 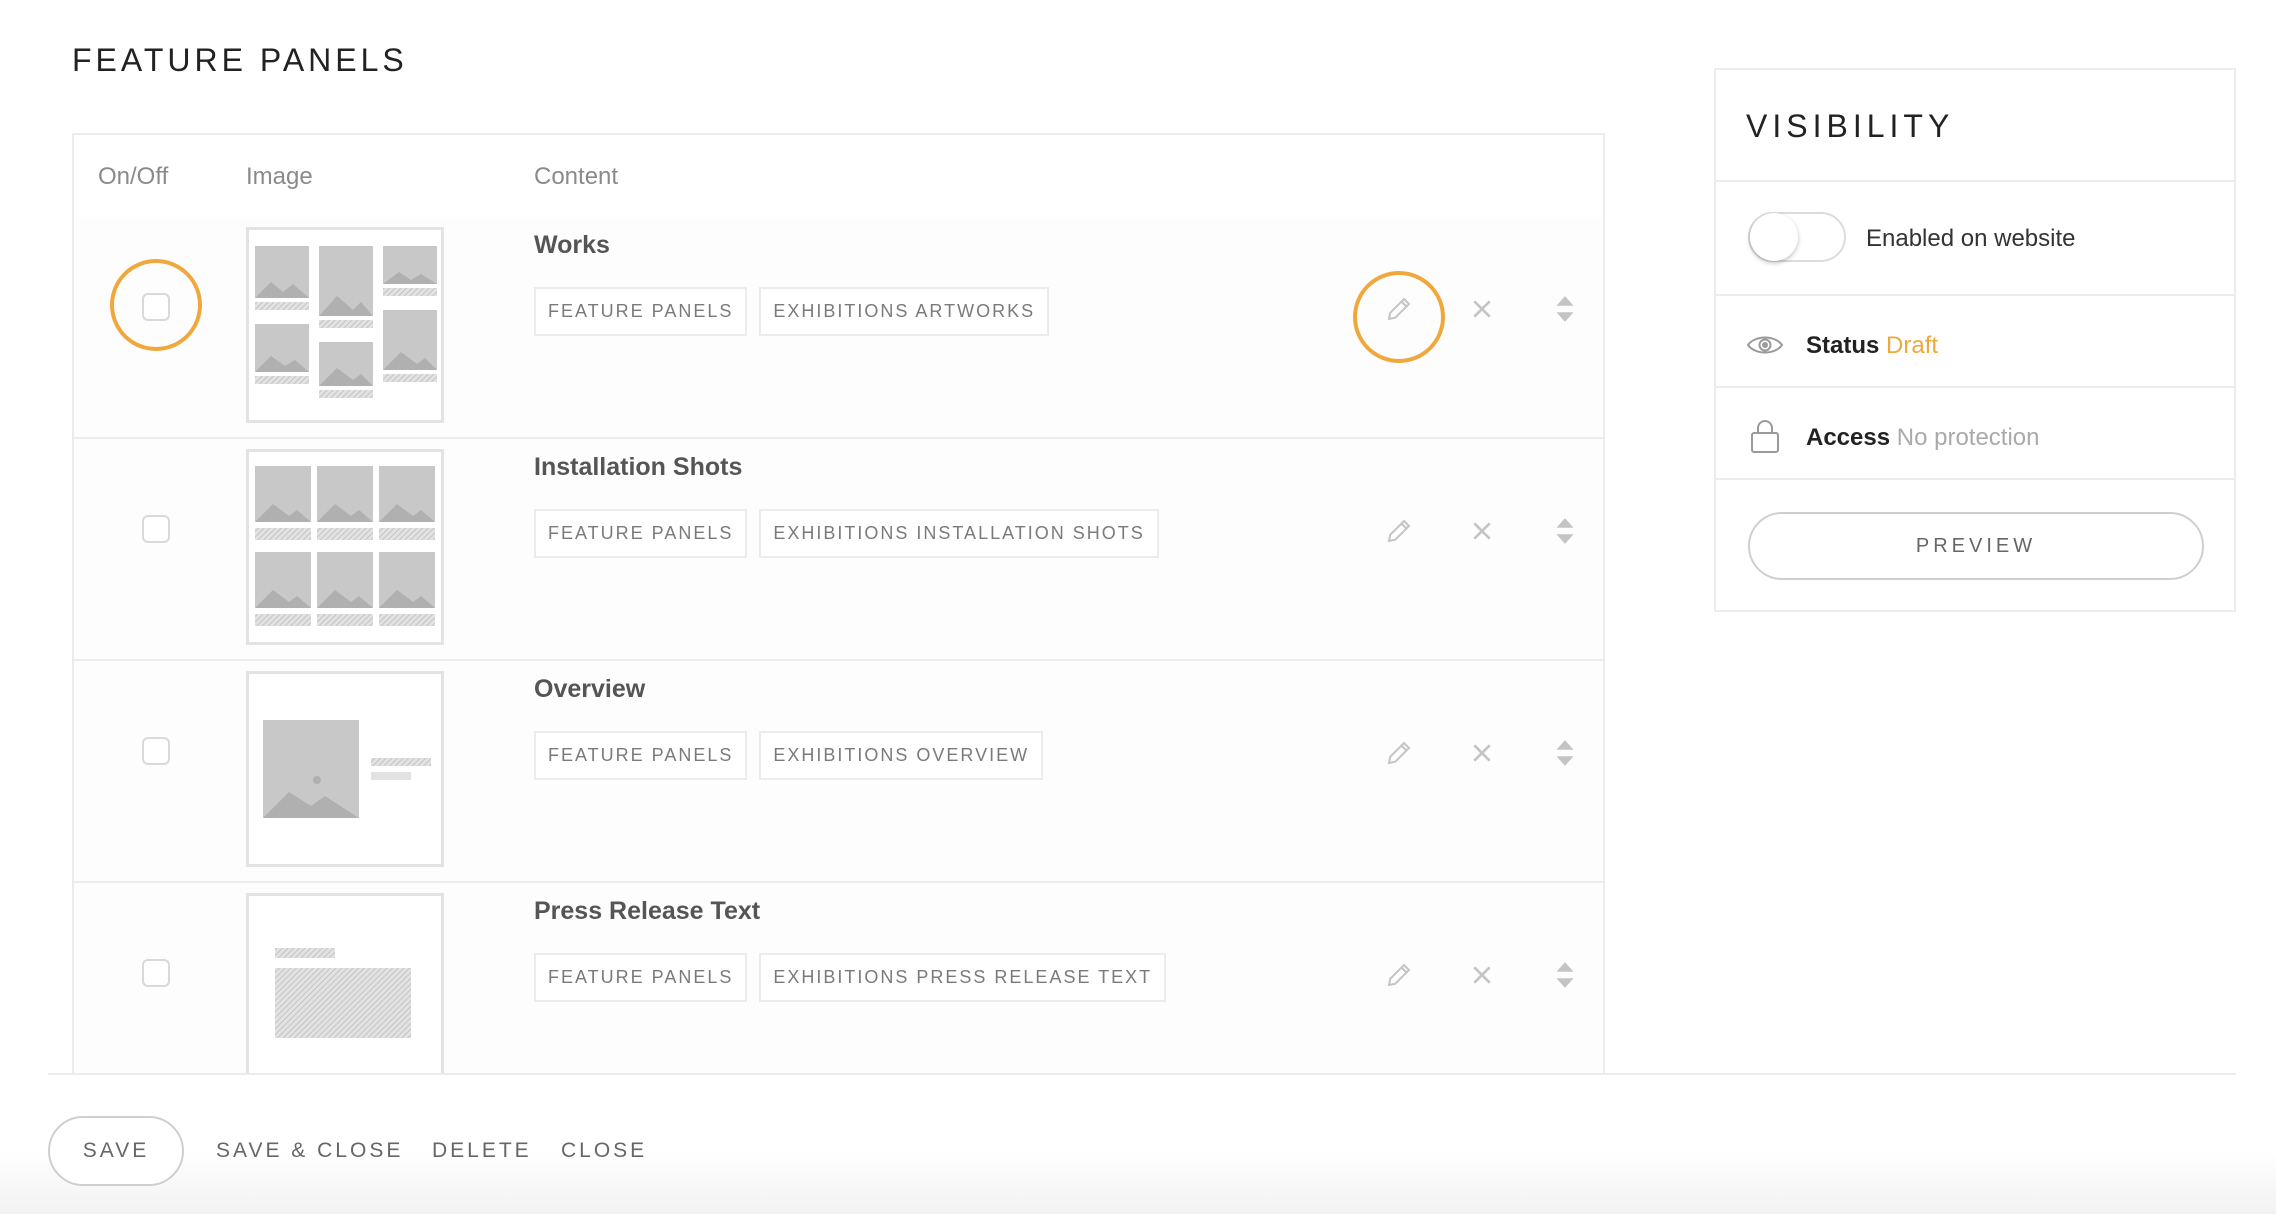 I want to click on status-row: Status Draft, so click(x=1872, y=346).